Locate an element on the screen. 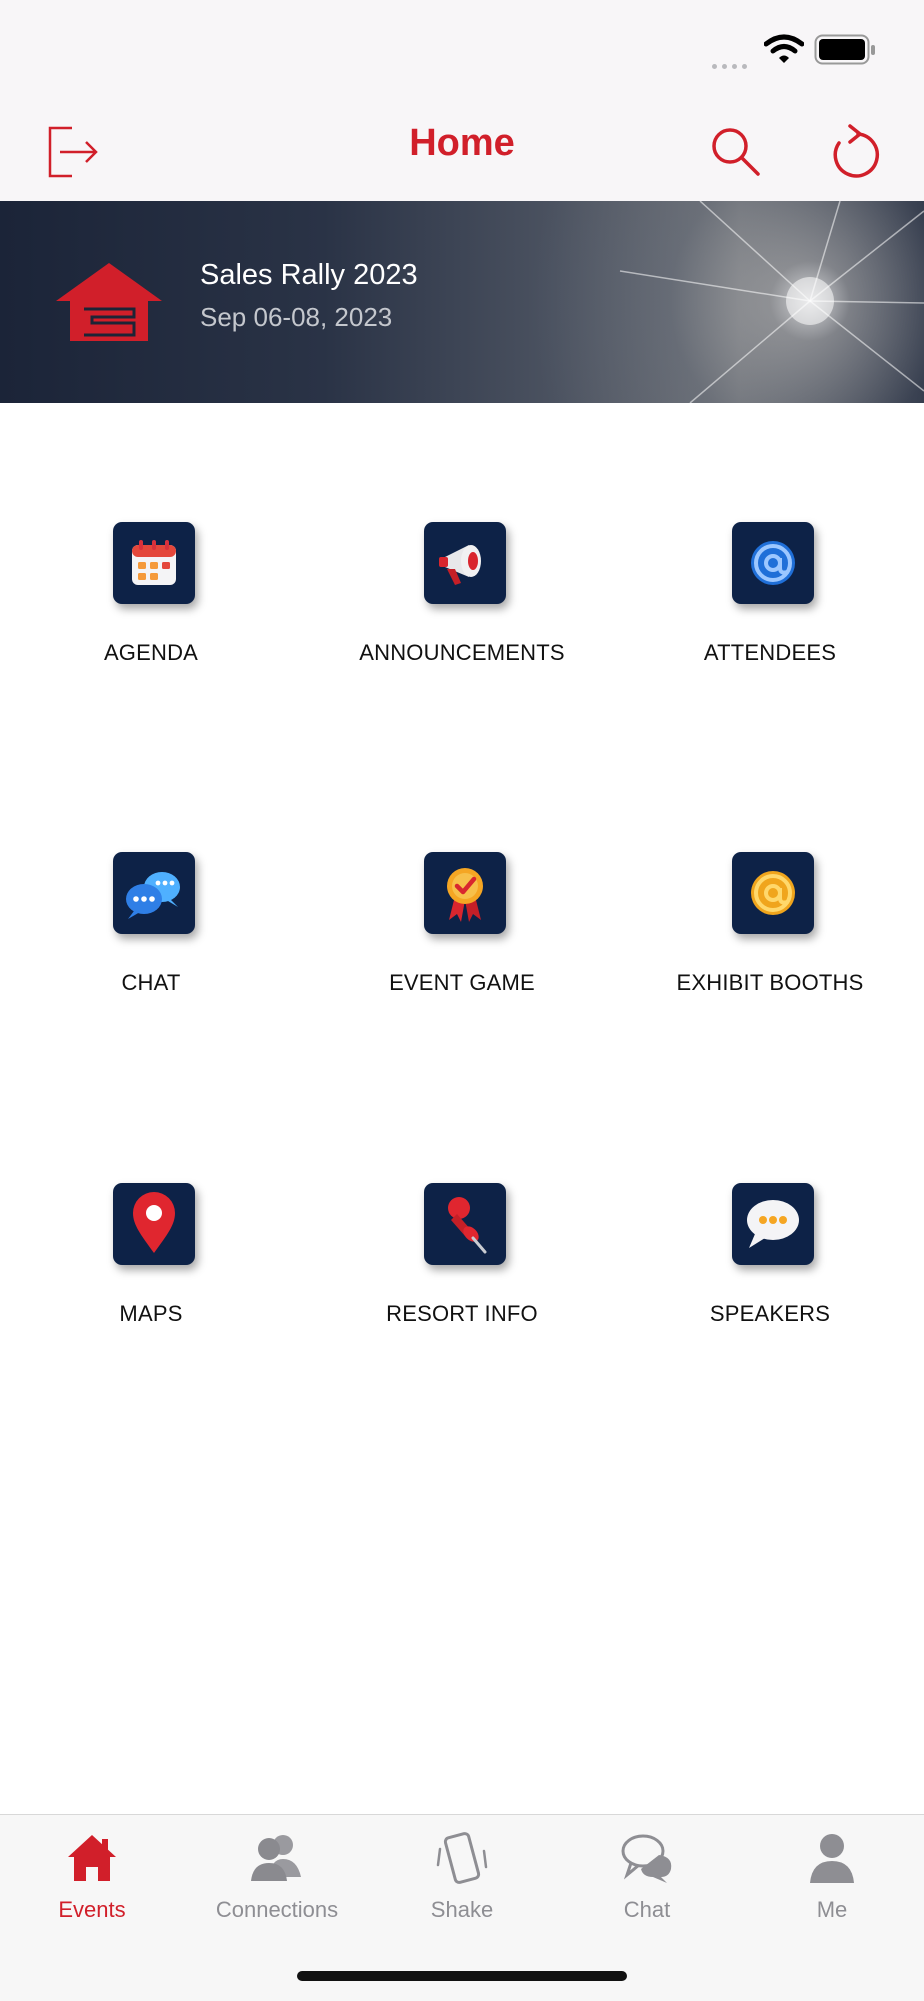 The width and height of the screenshot is (924, 2001). status-bar is located at coordinates (462, 50).